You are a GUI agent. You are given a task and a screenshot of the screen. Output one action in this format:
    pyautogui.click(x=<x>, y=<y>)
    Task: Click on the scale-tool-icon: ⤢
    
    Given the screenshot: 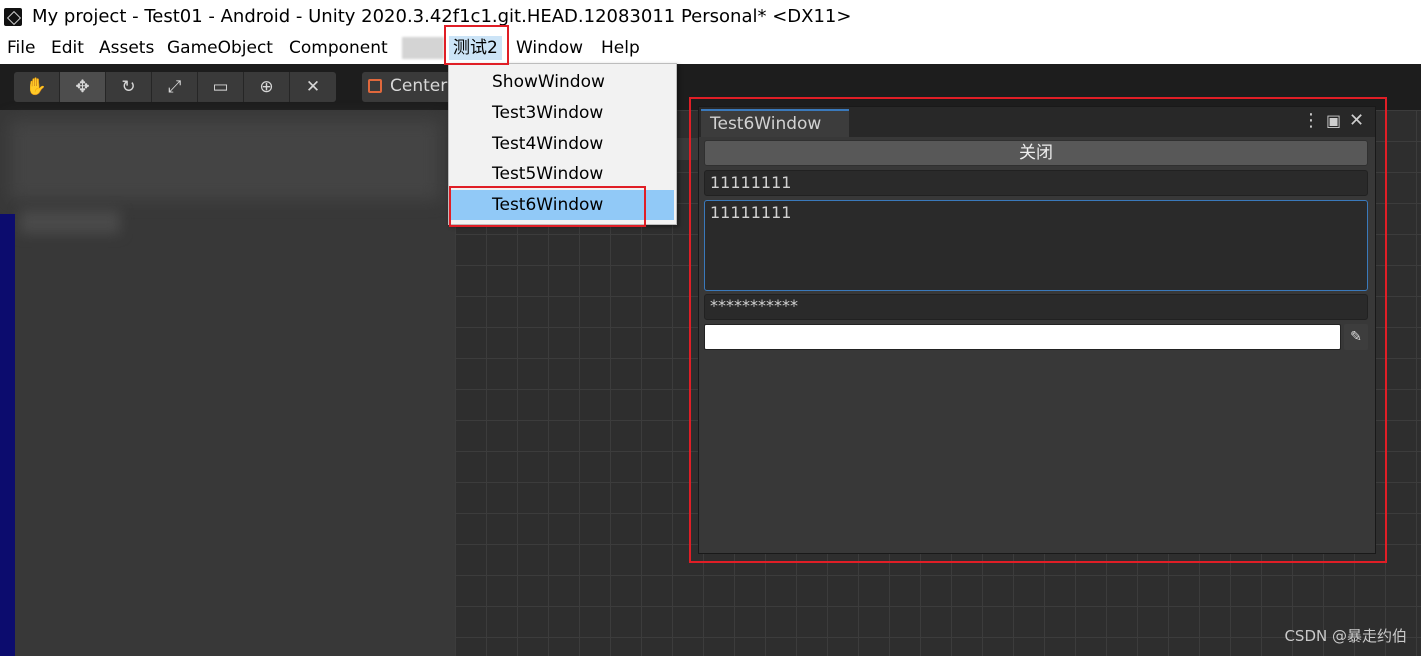 What is the action you would take?
    pyautogui.click(x=175, y=87)
    